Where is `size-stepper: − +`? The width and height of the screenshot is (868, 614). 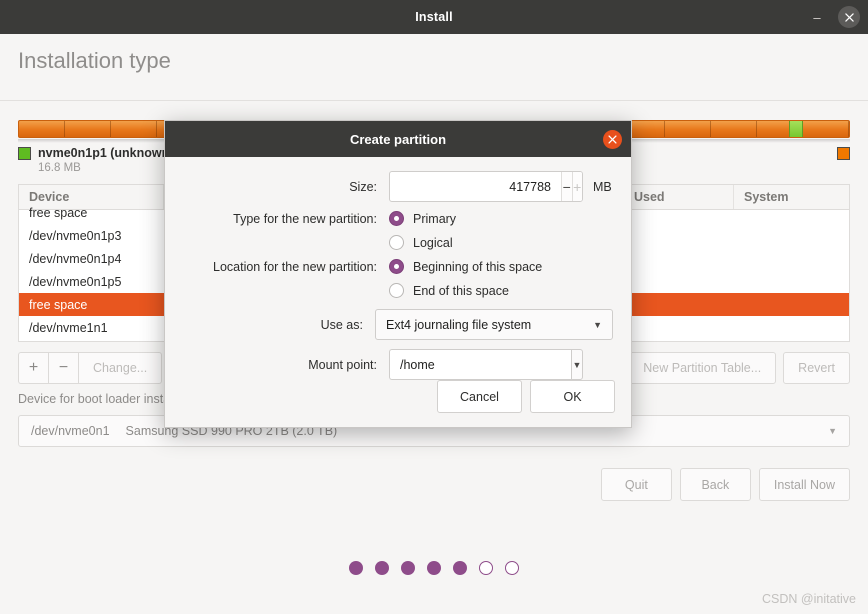 size-stepper: − + is located at coordinates (486, 186).